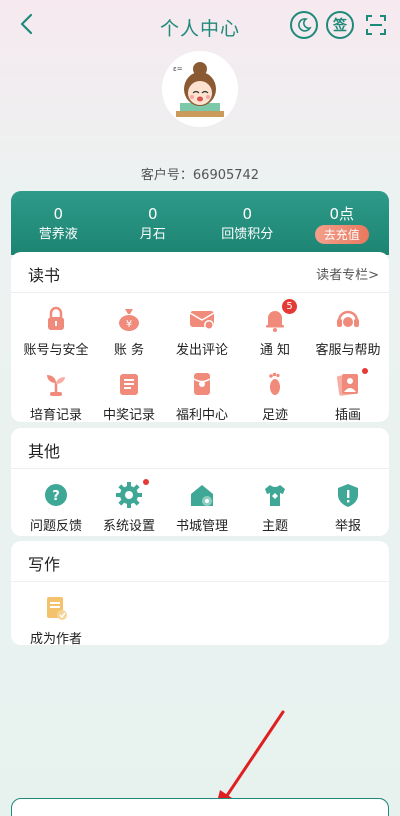 This screenshot has height=816, width=400. What do you see at coordinates (128, 415) in the screenshot?
I see `menu-label: 中奖记录` at bounding box center [128, 415].